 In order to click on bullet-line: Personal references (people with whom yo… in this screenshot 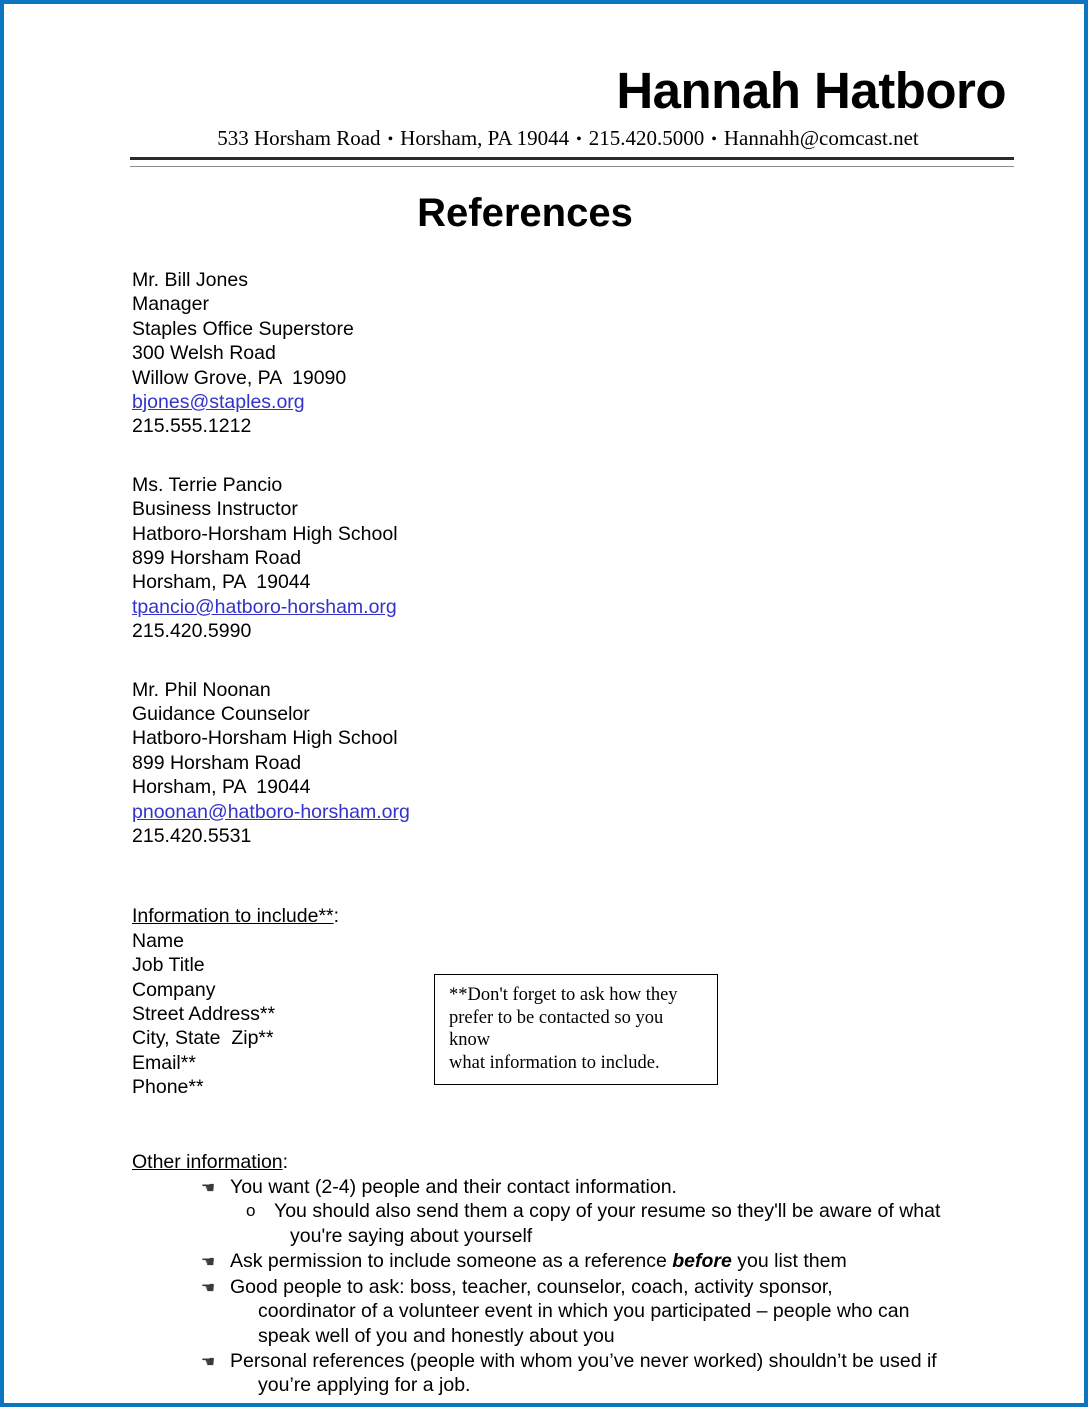, I will do `click(583, 1360)`.